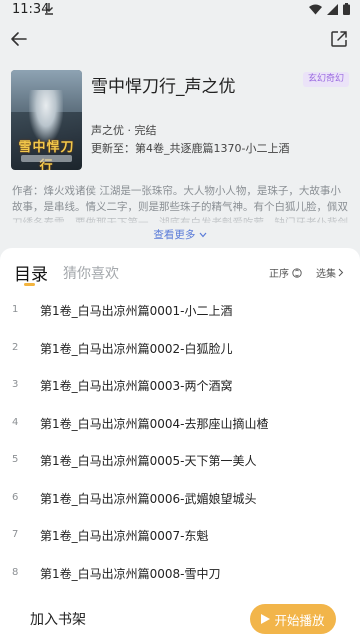 This screenshot has height=640, width=360. I want to click on start-playing-button: 开始播放, so click(293, 619).